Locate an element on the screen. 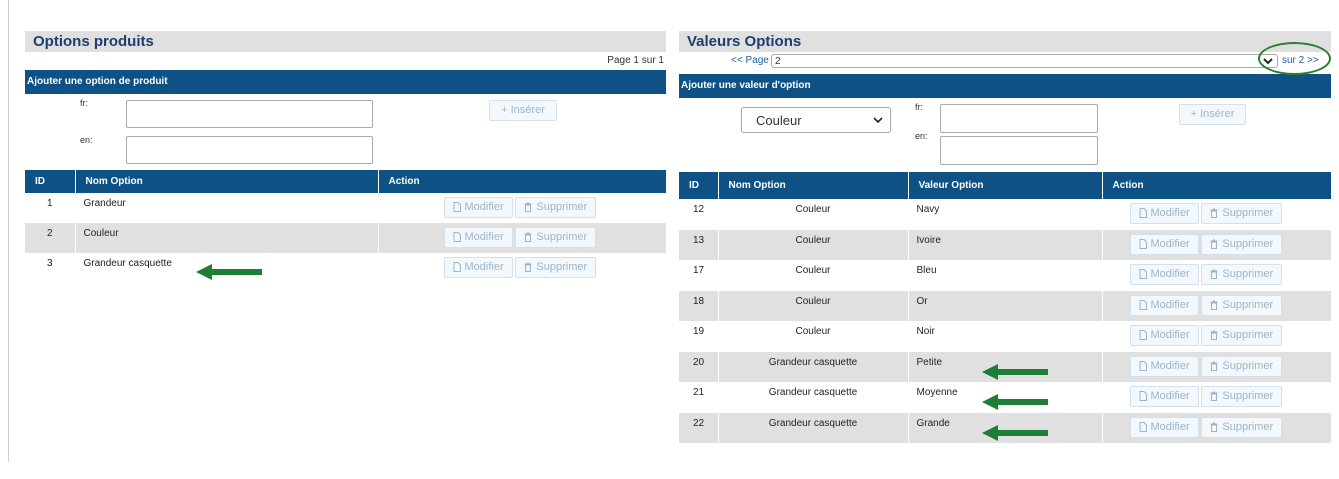 The height and width of the screenshot is (479, 1339). column-header-name: Nom Option is located at coordinates (227, 181).